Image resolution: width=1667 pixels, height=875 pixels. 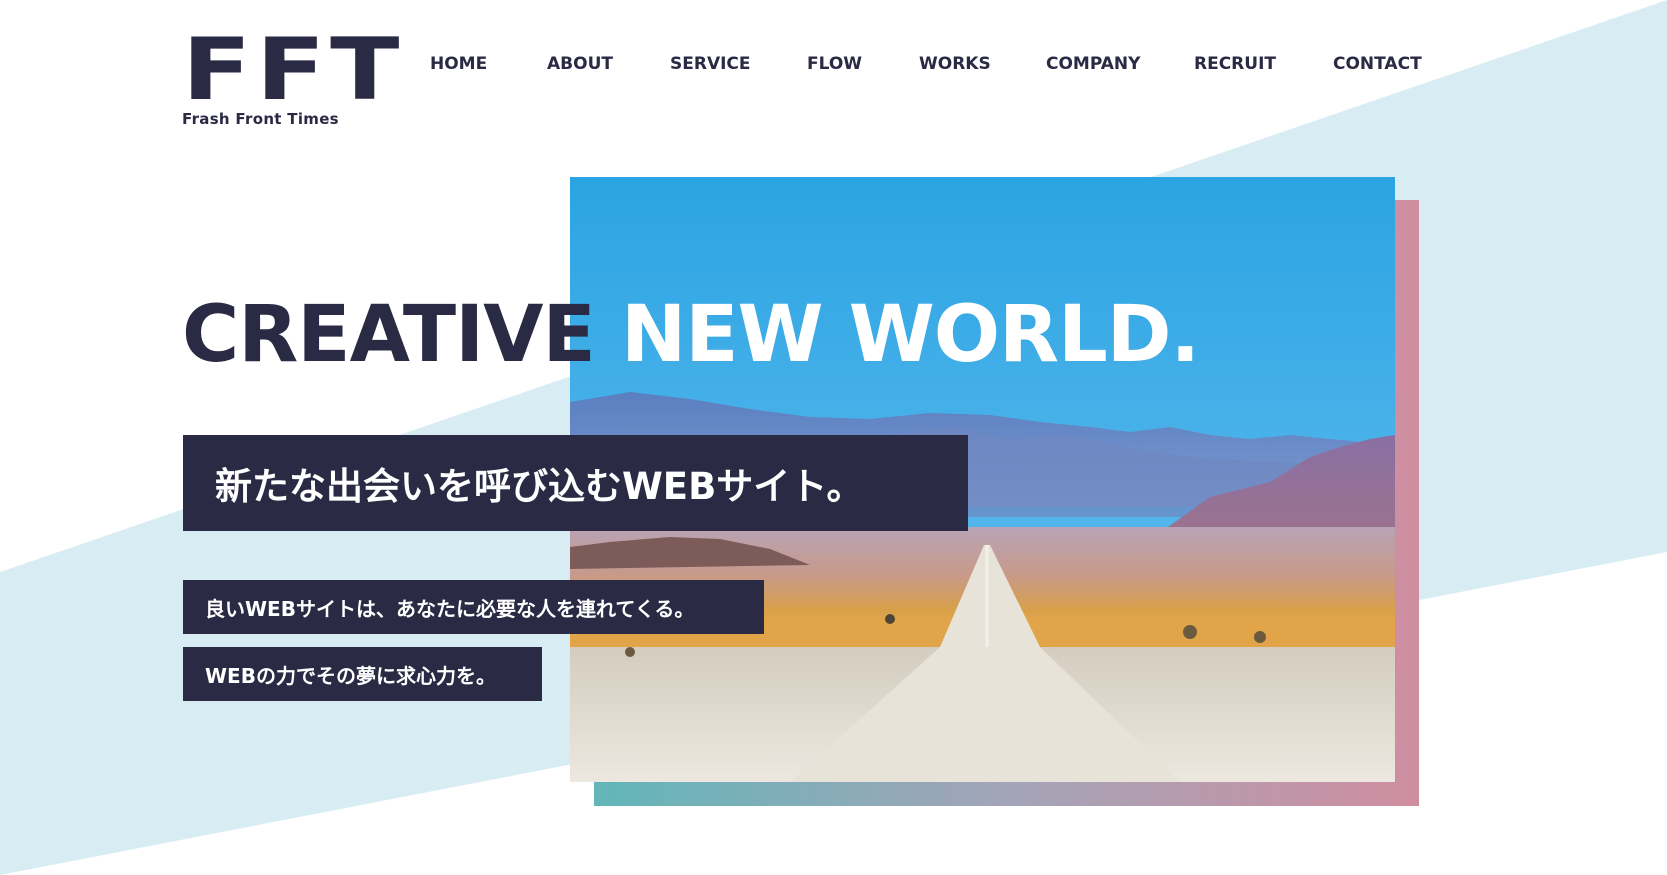 What do you see at coordinates (955, 64) in the screenshot?
I see `nav-works: WORKS` at bounding box center [955, 64].